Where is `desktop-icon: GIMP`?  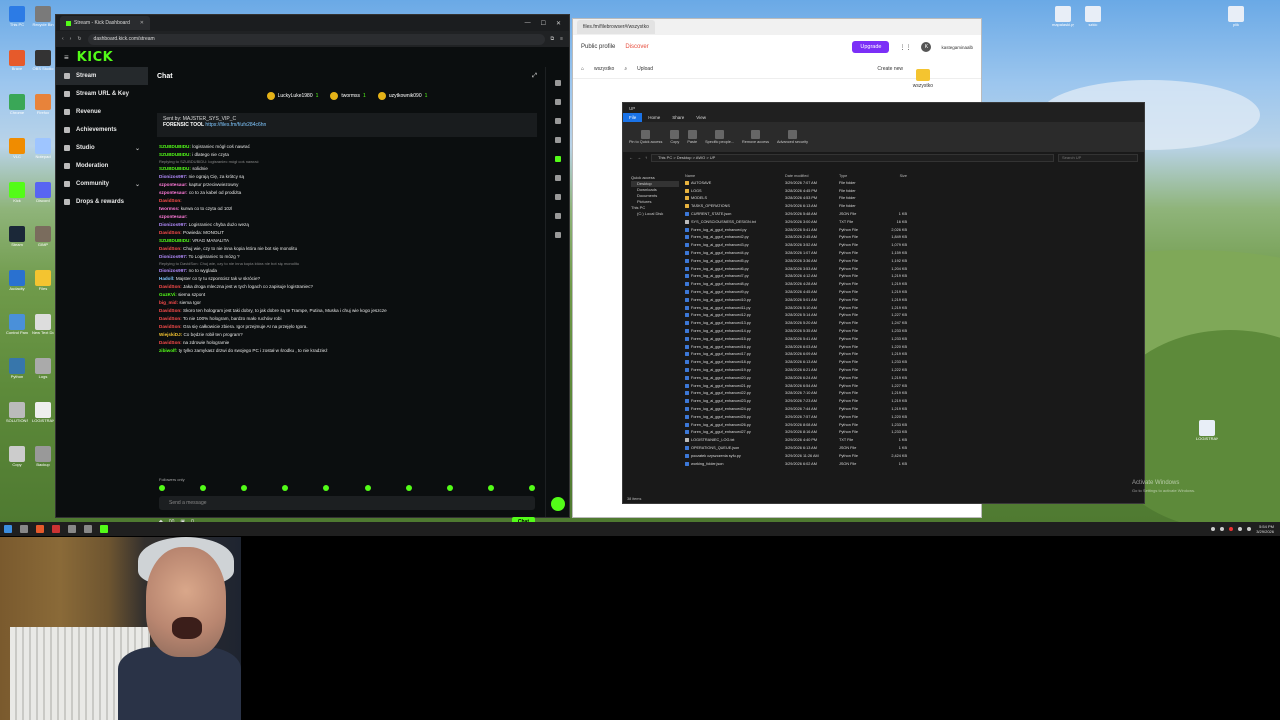
desktop-icon: GIMP is located at coordinates (43, 236).